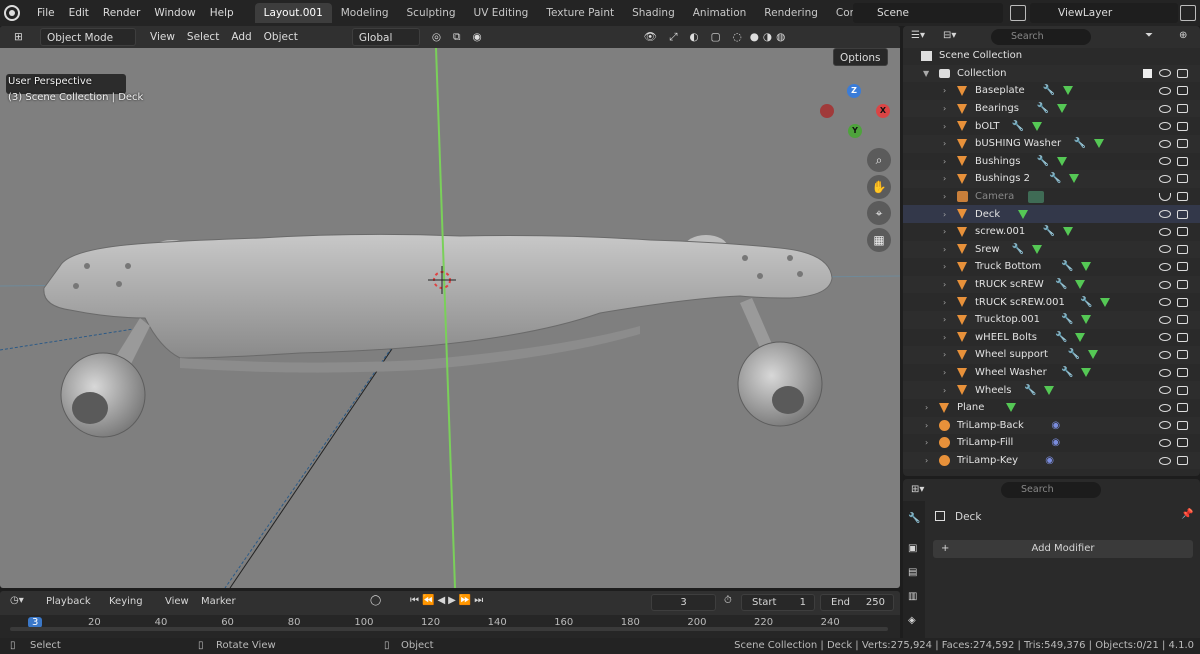 The height and width of the screenshot is (654, 1200). Describe the element at coordinates (88, 37) in the screenshot. I see `mode-selector: Object Mode` at that location.